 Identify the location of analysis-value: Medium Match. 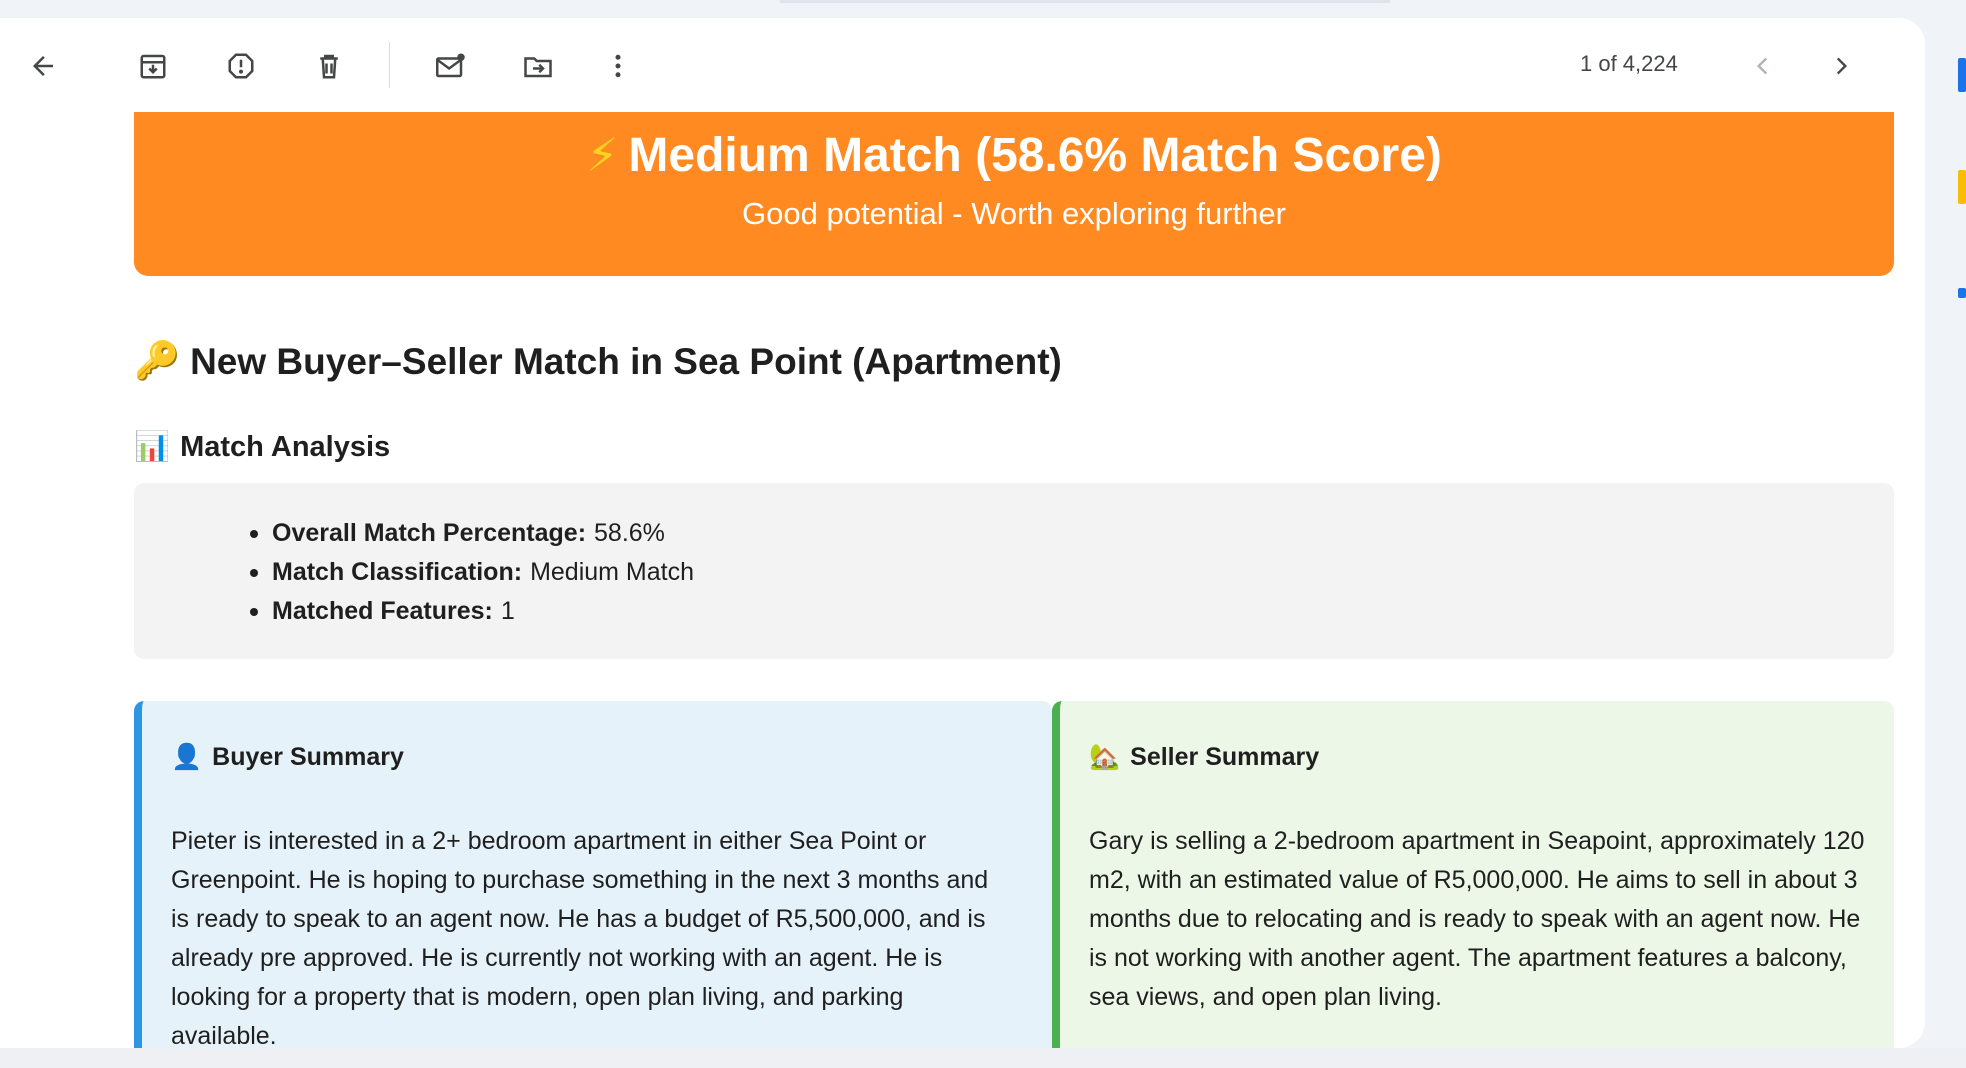
(612, 572).